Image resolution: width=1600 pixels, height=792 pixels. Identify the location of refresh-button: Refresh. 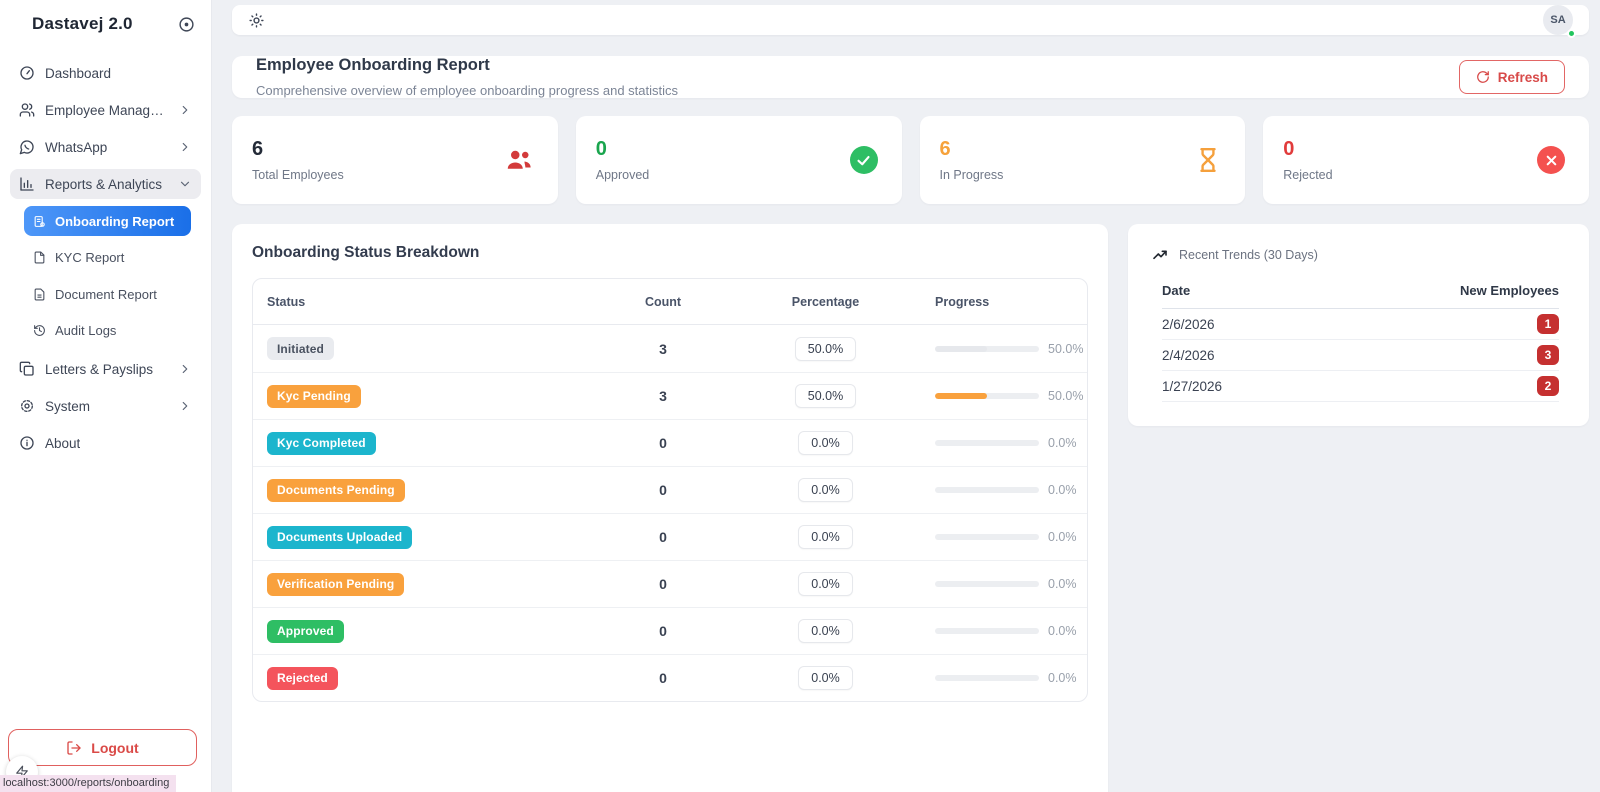
(1511, 77).